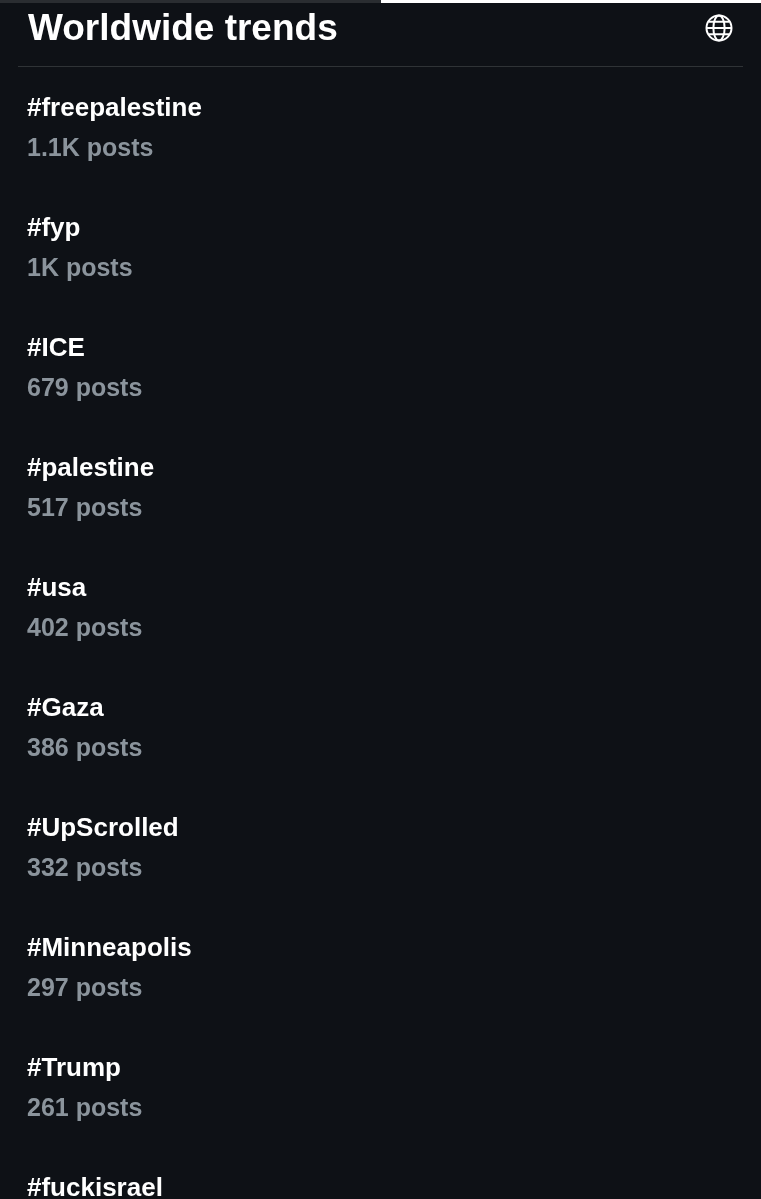  Describe the element at coordinates (380, 1183) in the screenshot. I see `trend-hashtag: #fuckisrael` at that location.